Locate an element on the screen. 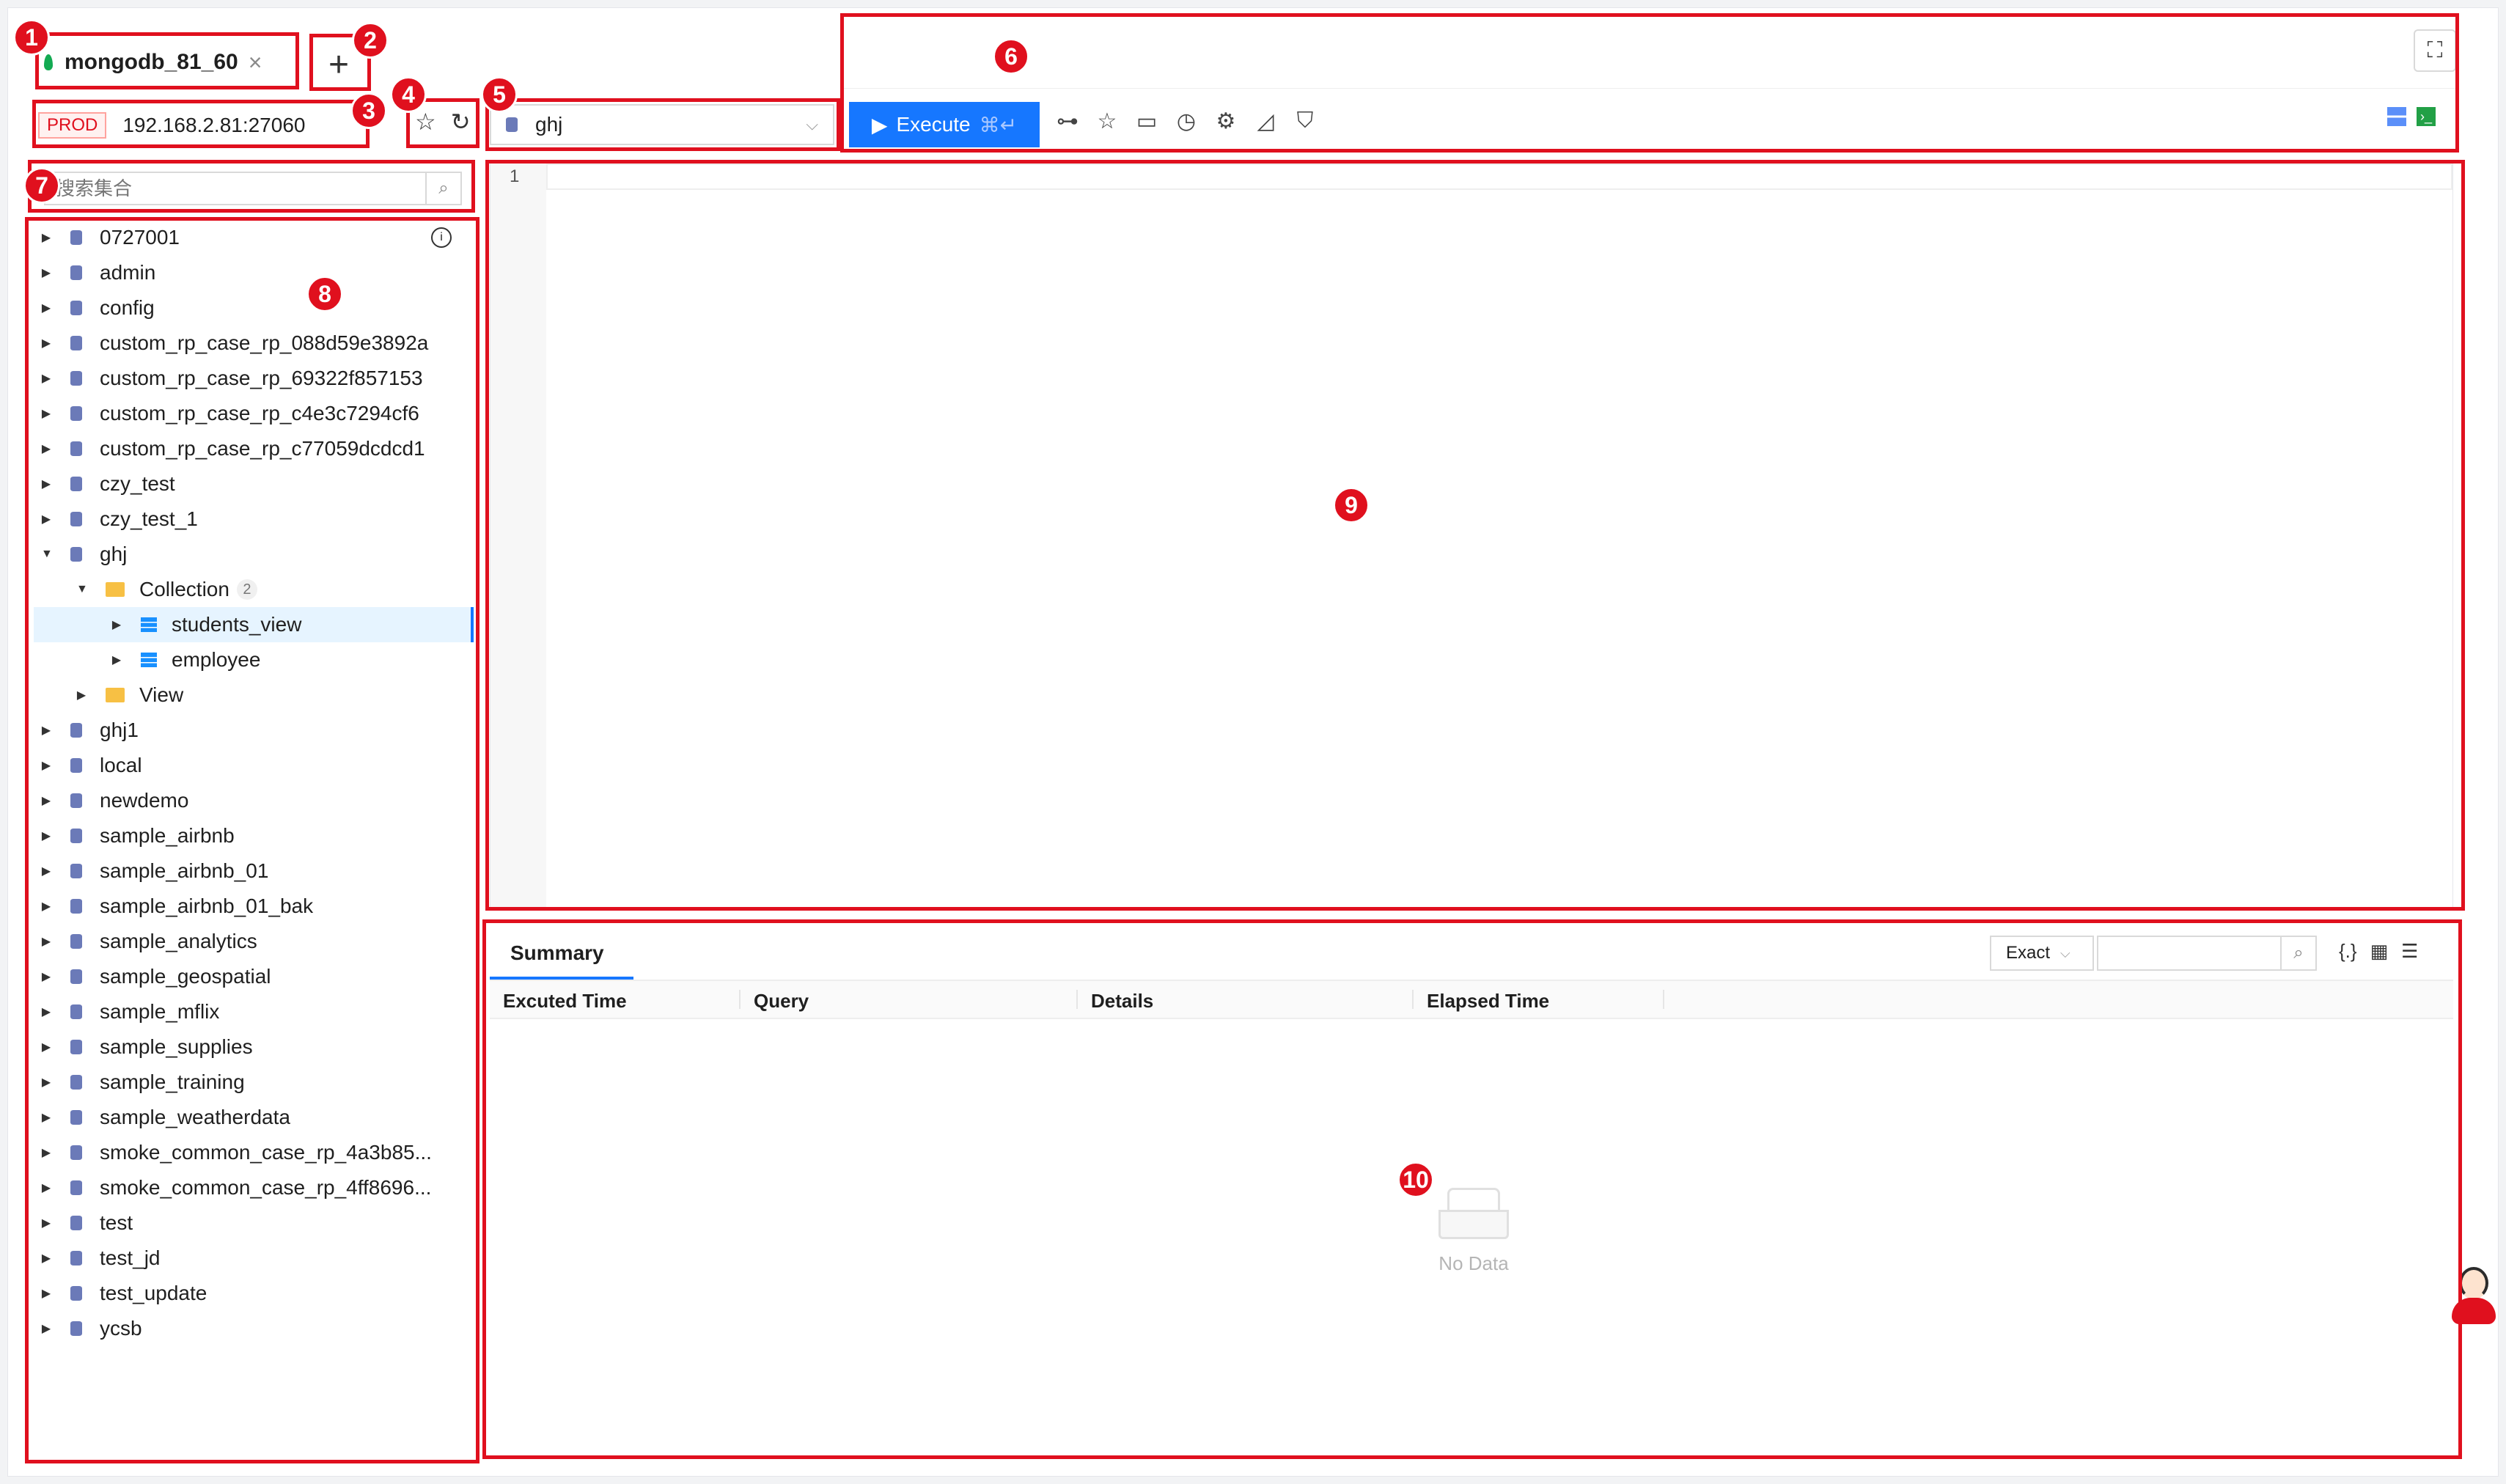  tree-item: ▶ sample_weatherdata is located at coordinates (254, 1117).